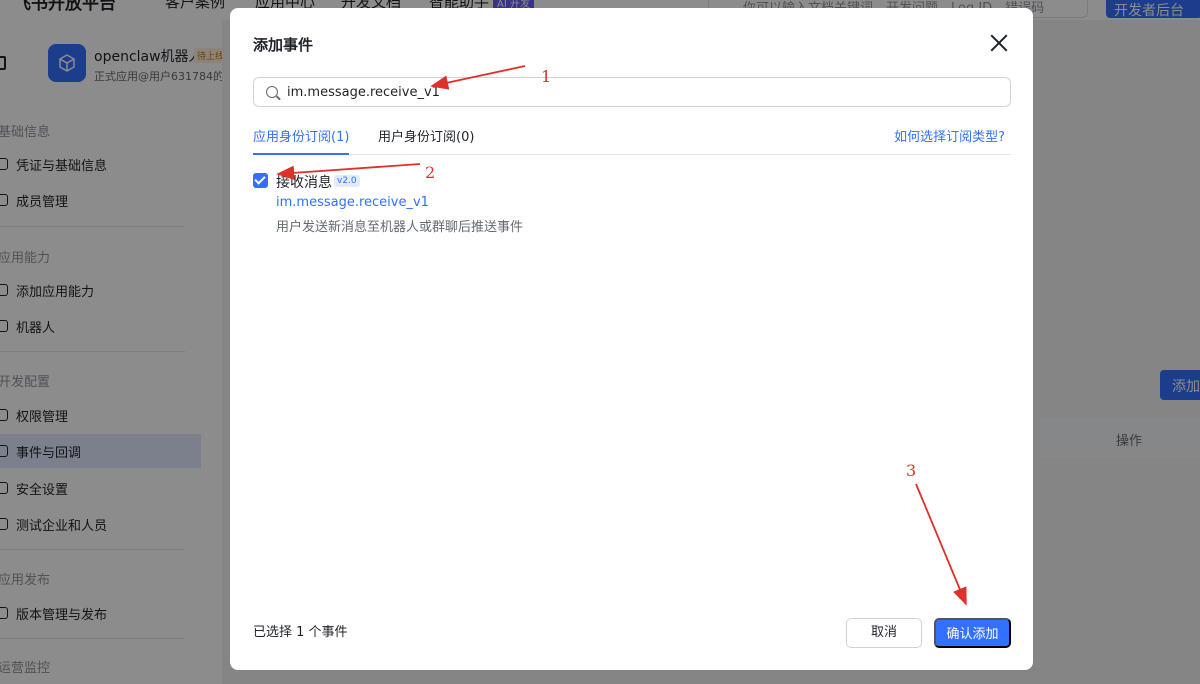  Describe the element at coordinates (637, 92) in the screenshot. I see `event-search-input` at that location.